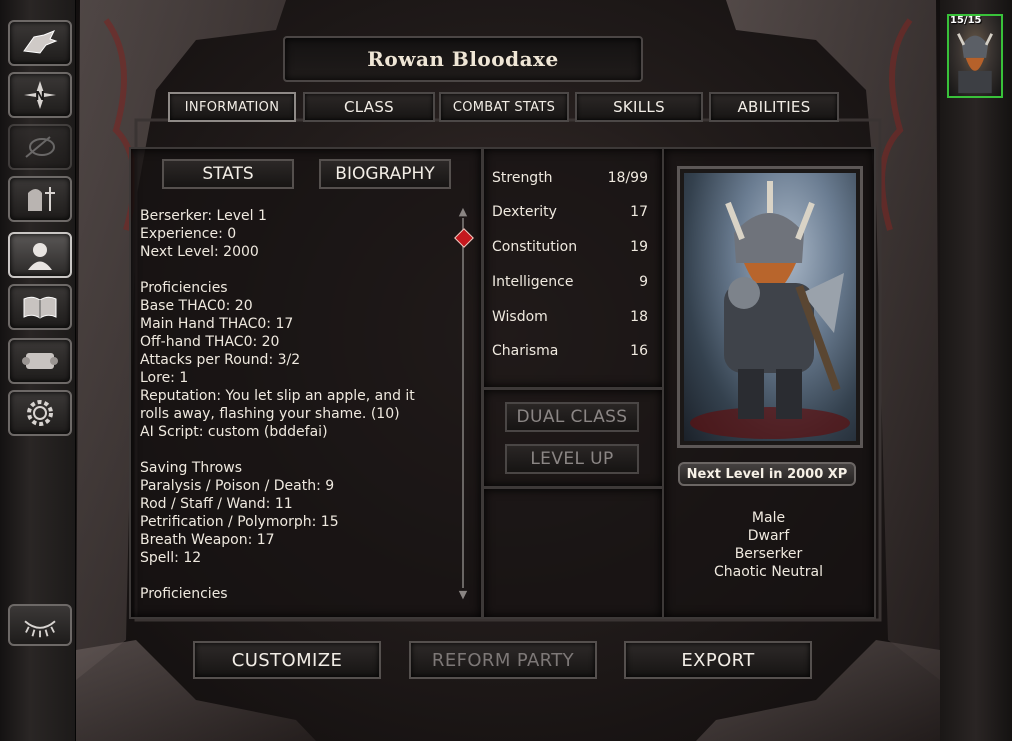 The width and height of the screenshot is (1012, 741). Describe the element at coordinates (207, 540) in the screenshot. I see `save-breath-text: Breath Weapon: 17` at that location.